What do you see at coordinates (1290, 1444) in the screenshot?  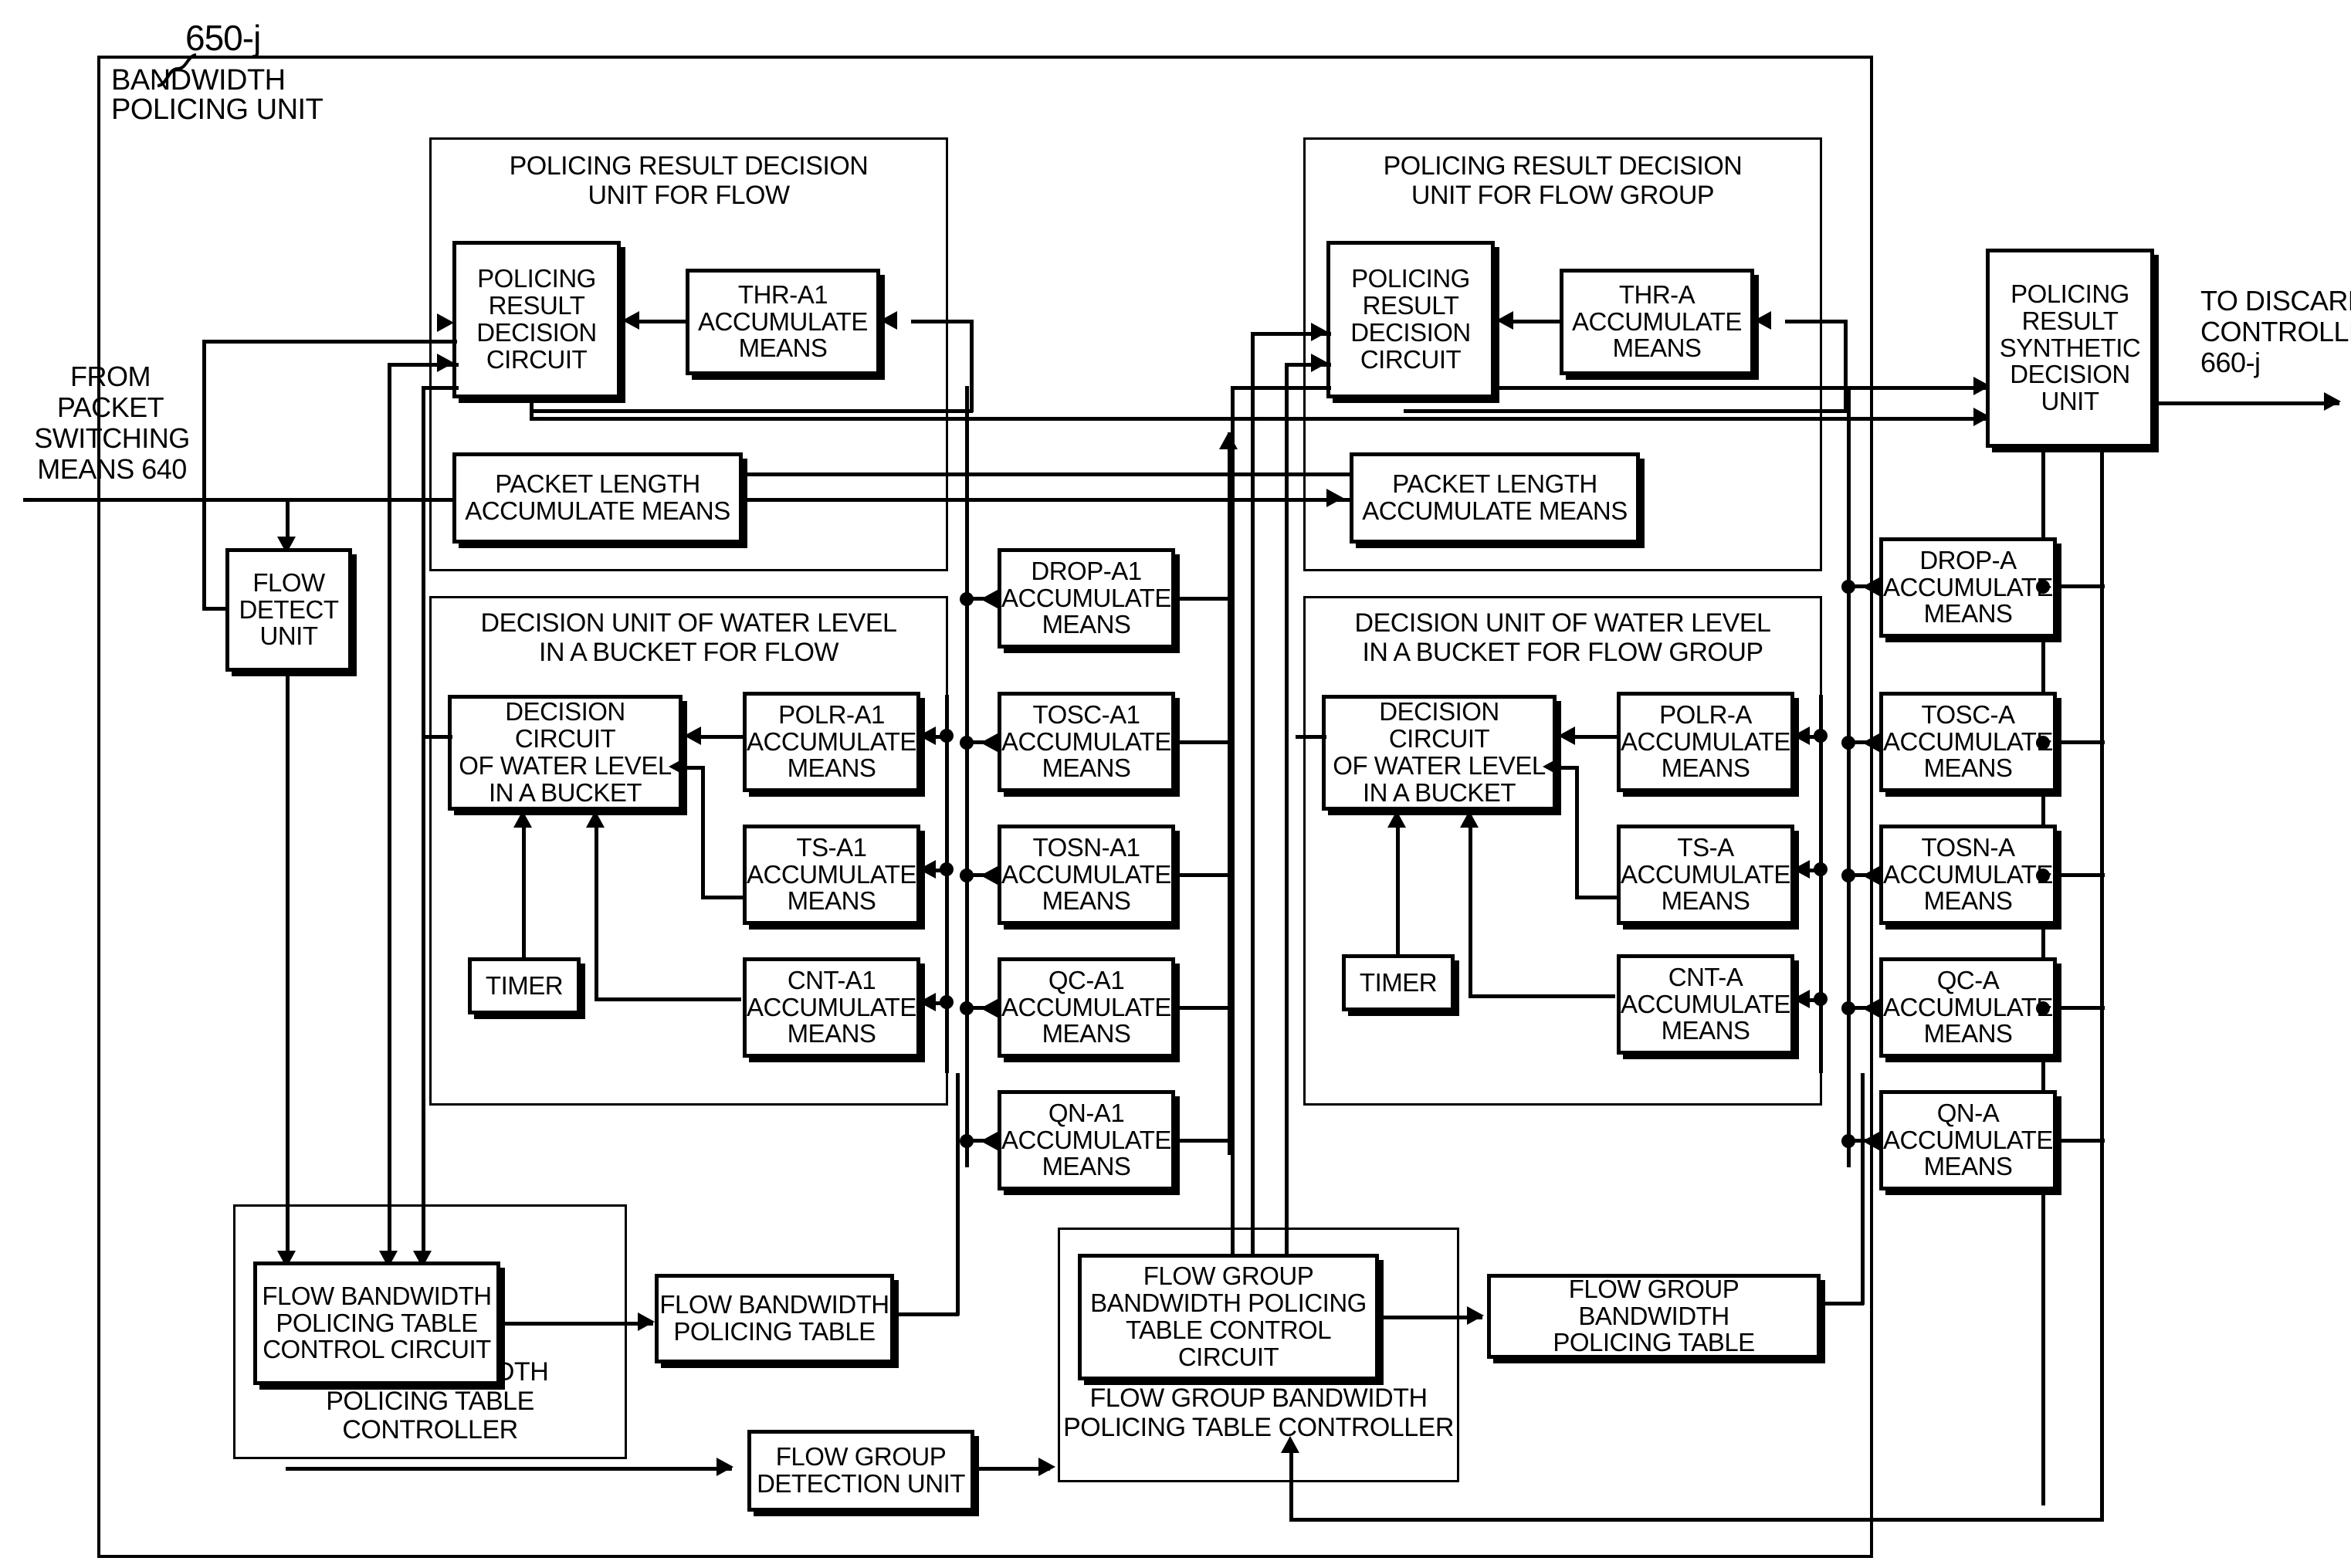 I see `arrow-bottom-return-up` at bounding box center [1290, 1444].